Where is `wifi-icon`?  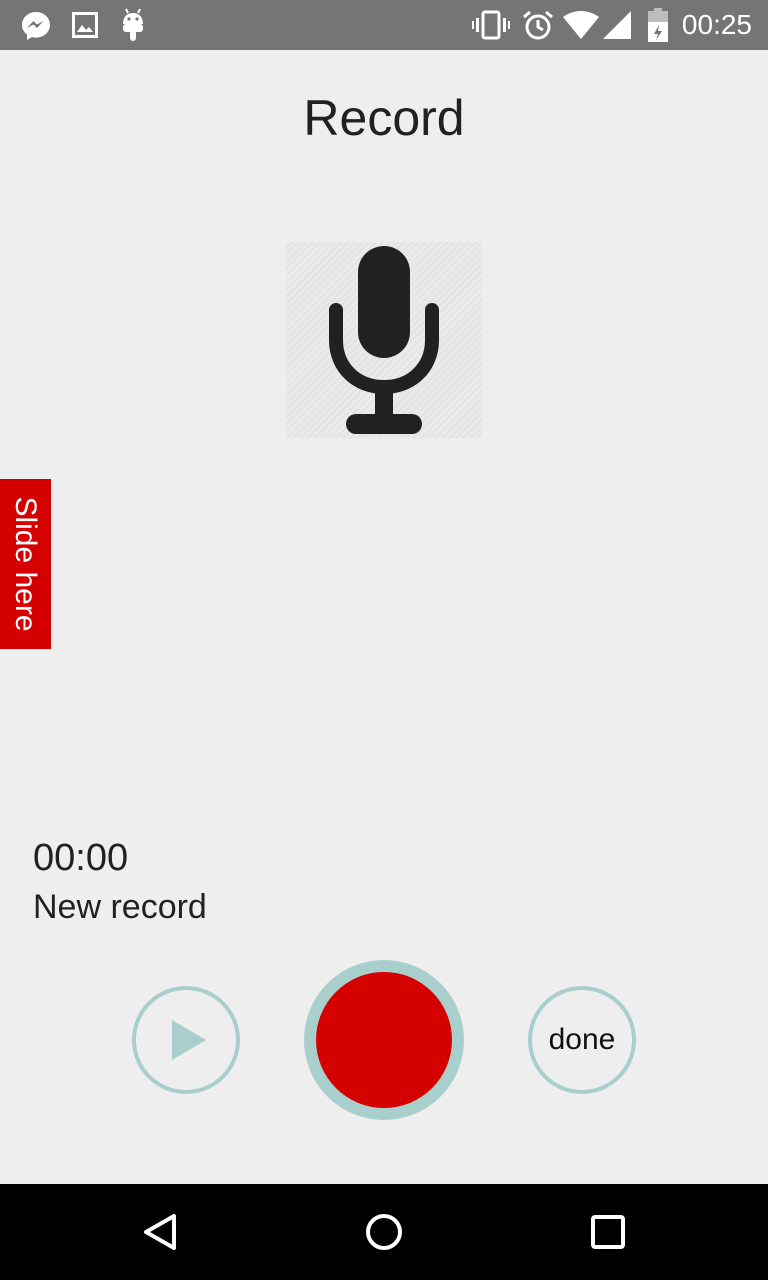
wifi-icon is located at coordinates (581, 25).